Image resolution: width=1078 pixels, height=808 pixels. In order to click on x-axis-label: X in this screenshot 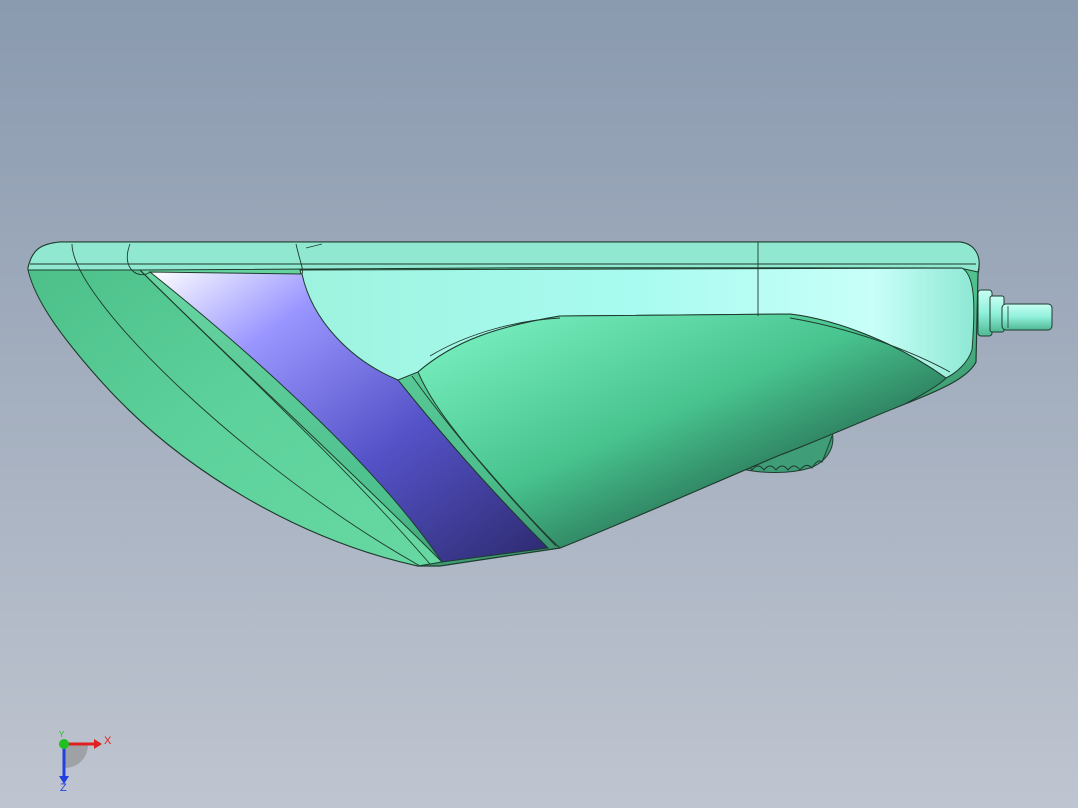, I will do `click(108, 741)`.